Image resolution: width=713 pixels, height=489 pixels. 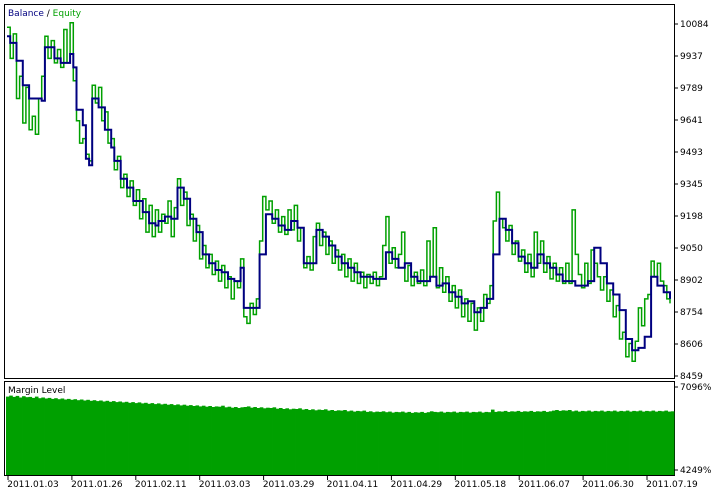 What do you see at coordinates (97, 484) in the screenshot?
I see `x-tick-label: 2011.01.26` at bounding box center [97, 484].